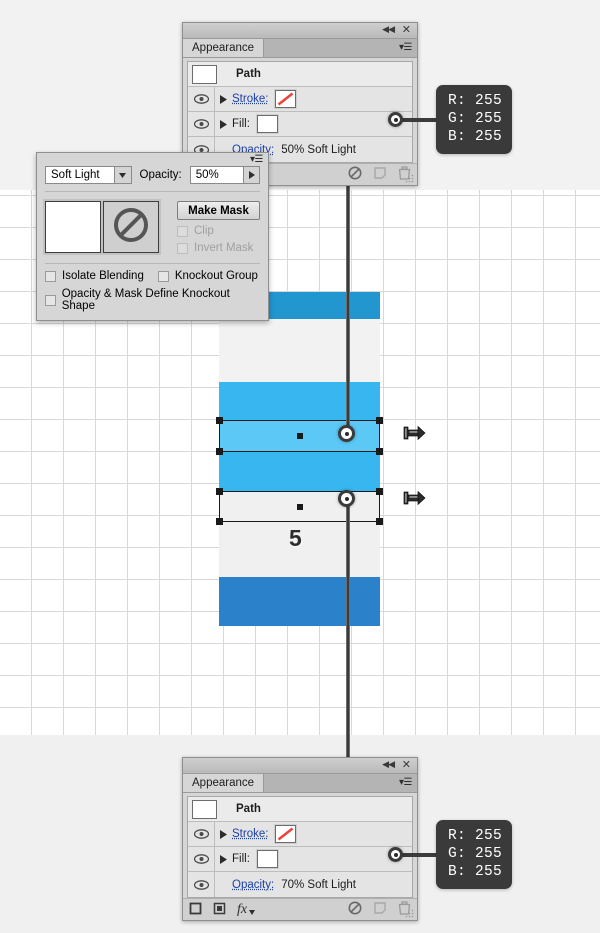  What do you see at coordinates (300, 766) in the screenshot?
I see `panel-titlebar: ◀◀ ✕` at bounding box center [300, 766].